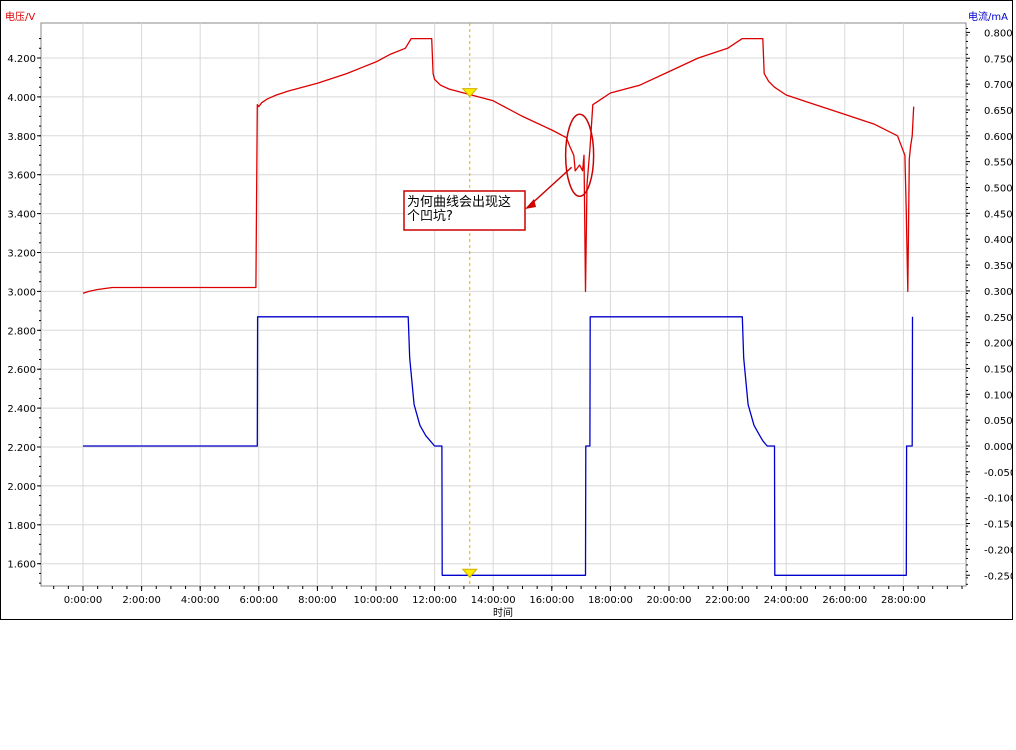 The width and height of the screenshot is (1016, 750). I want to click on x-tick-label: 8:00:00, so click(317, 600).